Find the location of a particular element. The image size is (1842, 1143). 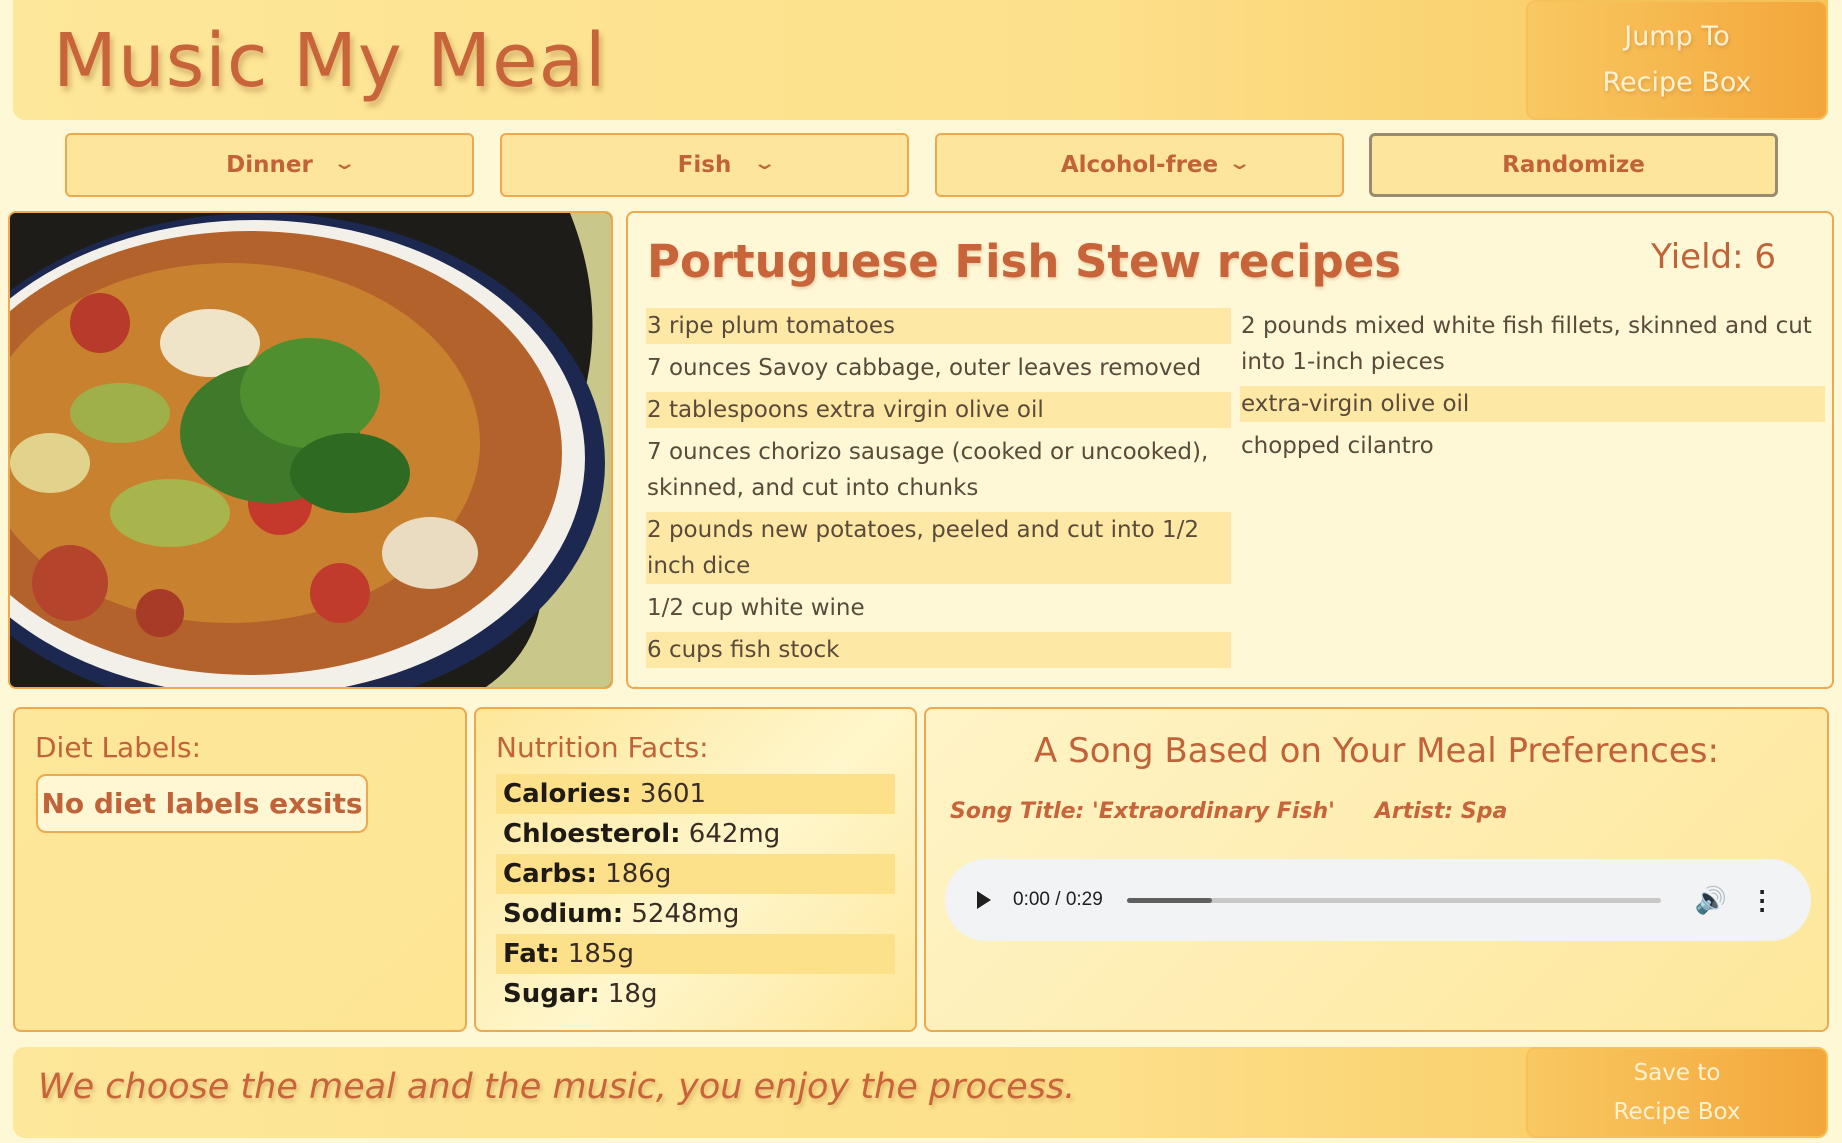

save-to-recipe-box-button: Save to Recipe Box is located at coordinates (1677, 1092).